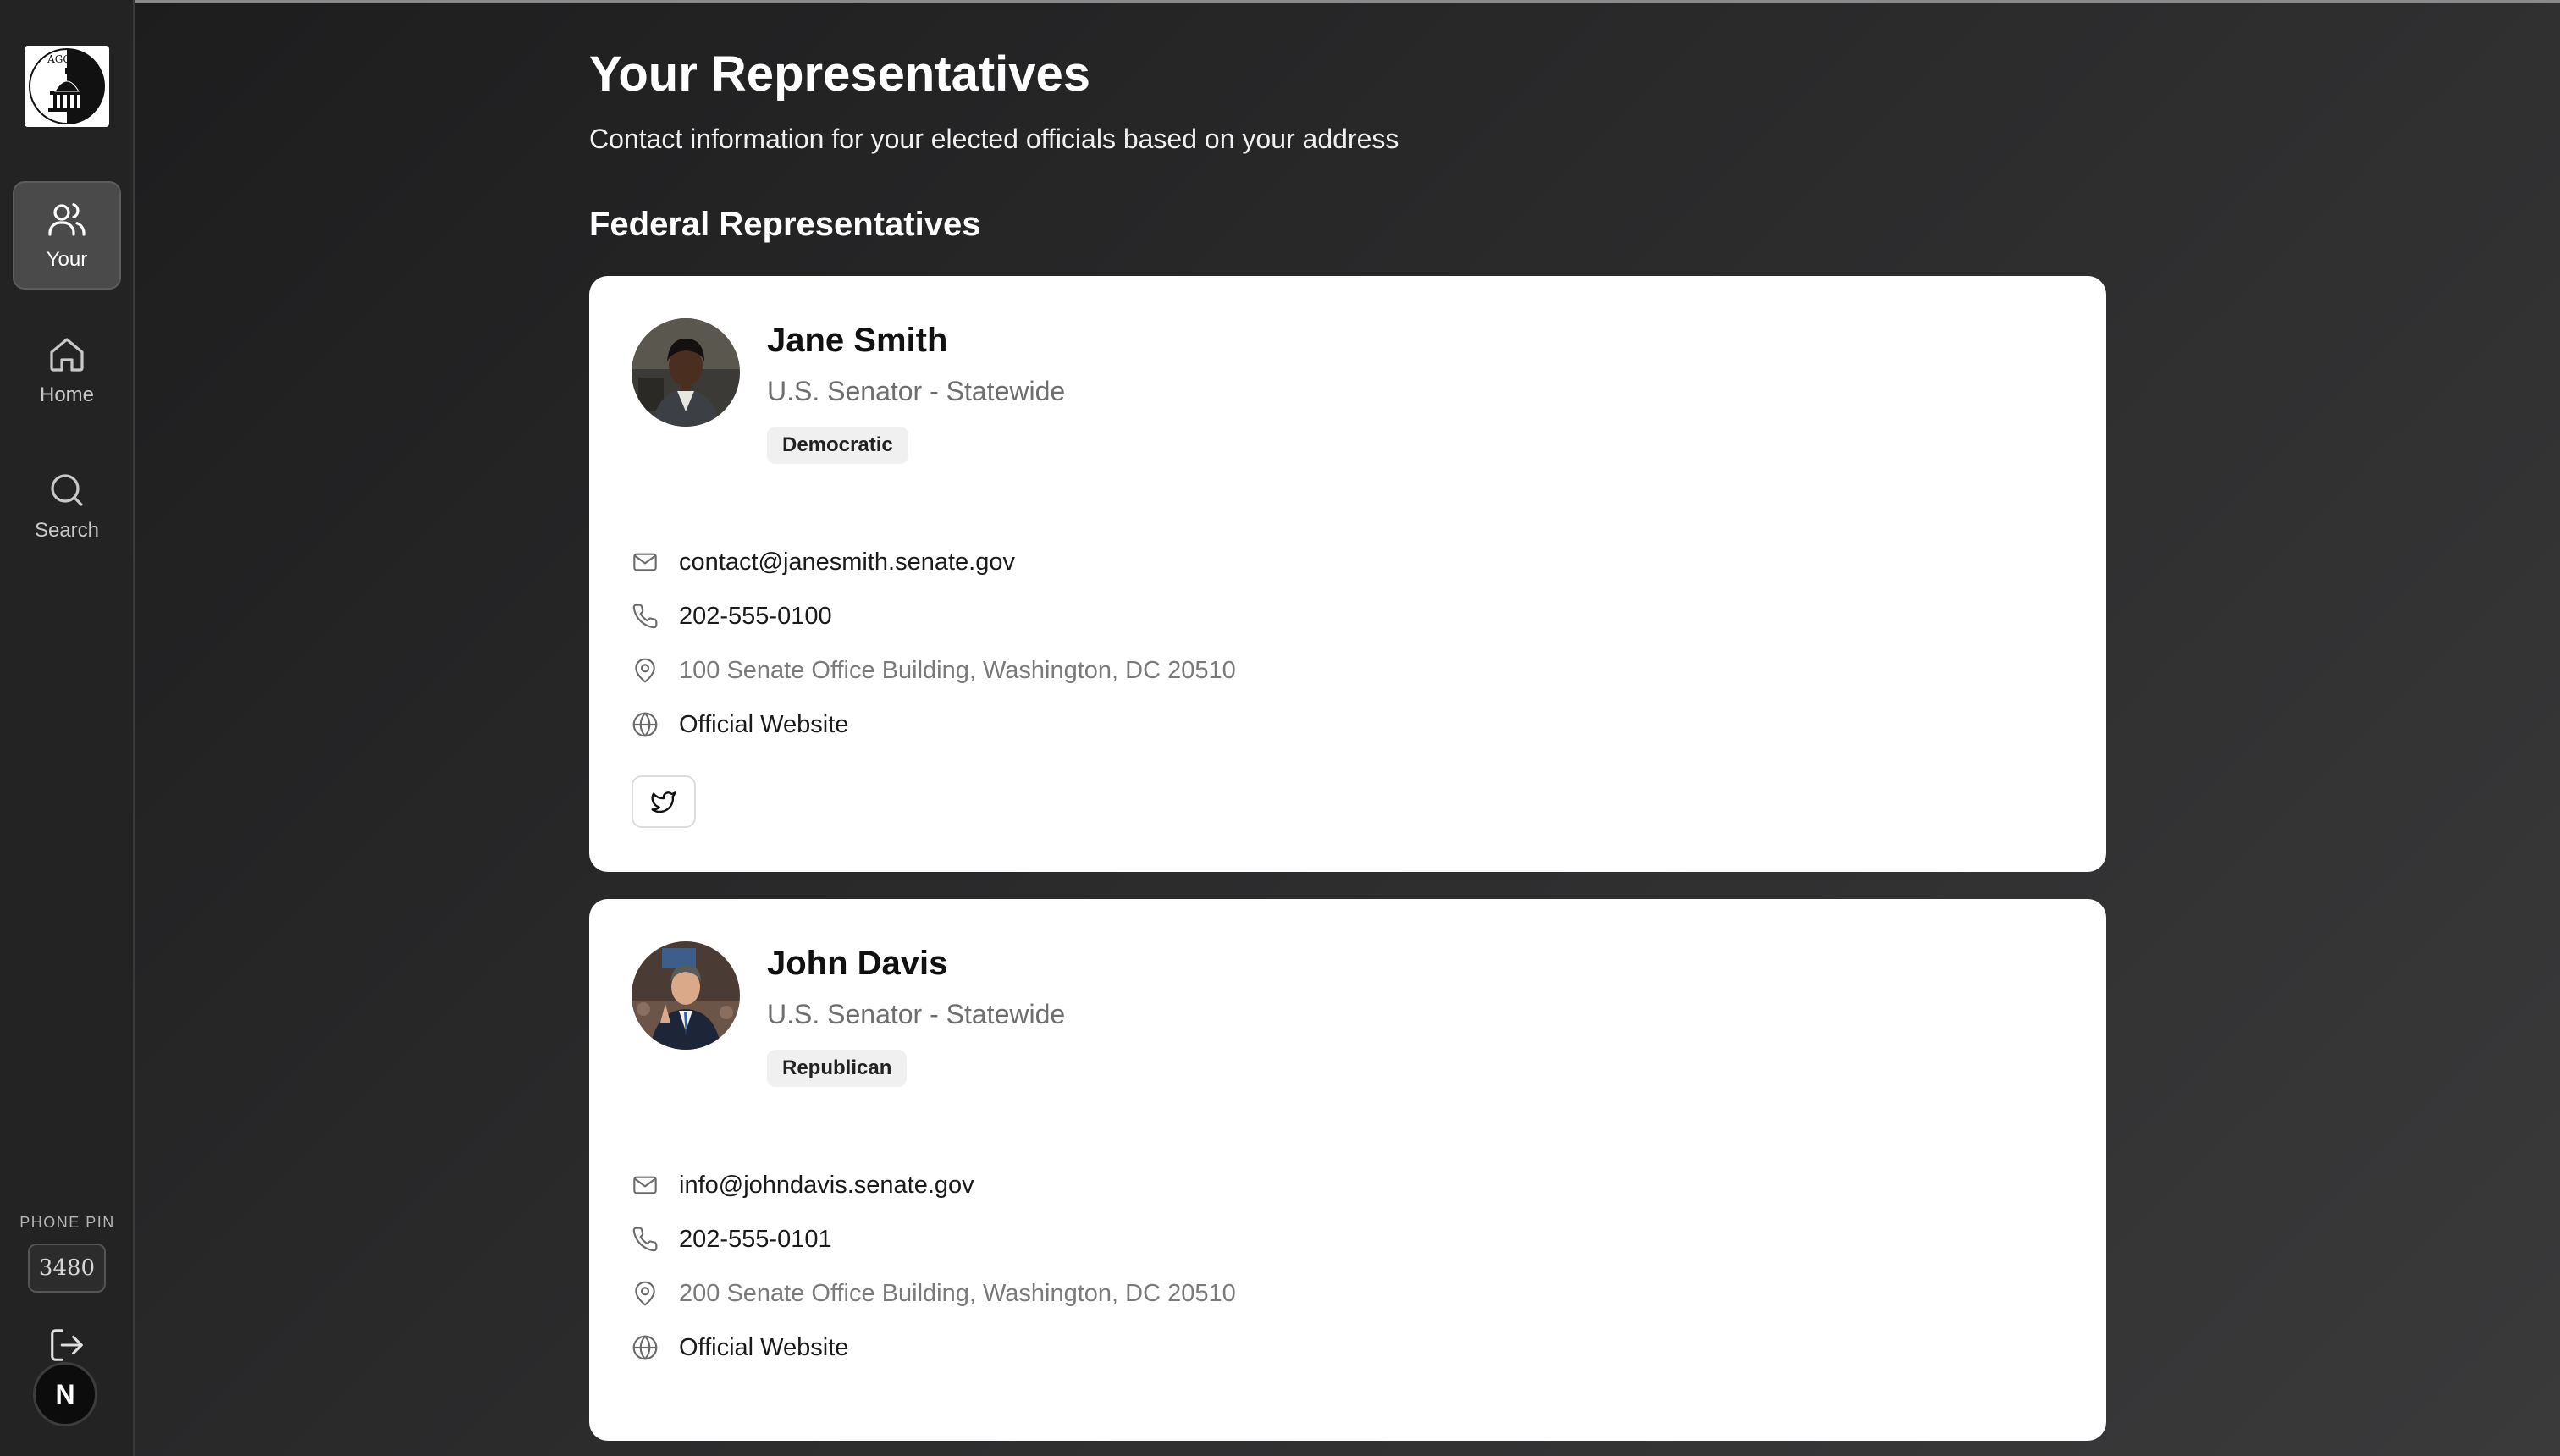 The width and height of the screenshot is (2560, 1456). I want to click on users-icon, so click(67, 220).